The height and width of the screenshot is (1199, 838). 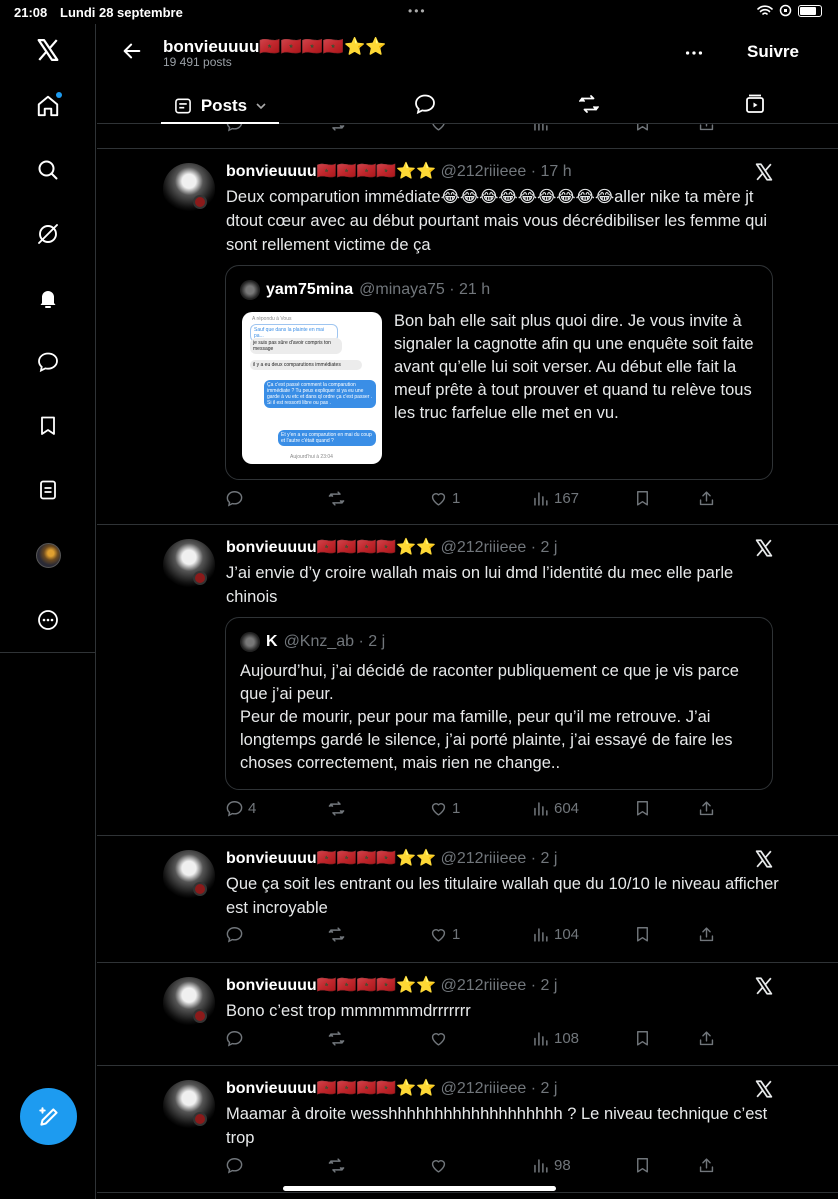 I want to click on views-button: 108, so click(x=555, y=1038).